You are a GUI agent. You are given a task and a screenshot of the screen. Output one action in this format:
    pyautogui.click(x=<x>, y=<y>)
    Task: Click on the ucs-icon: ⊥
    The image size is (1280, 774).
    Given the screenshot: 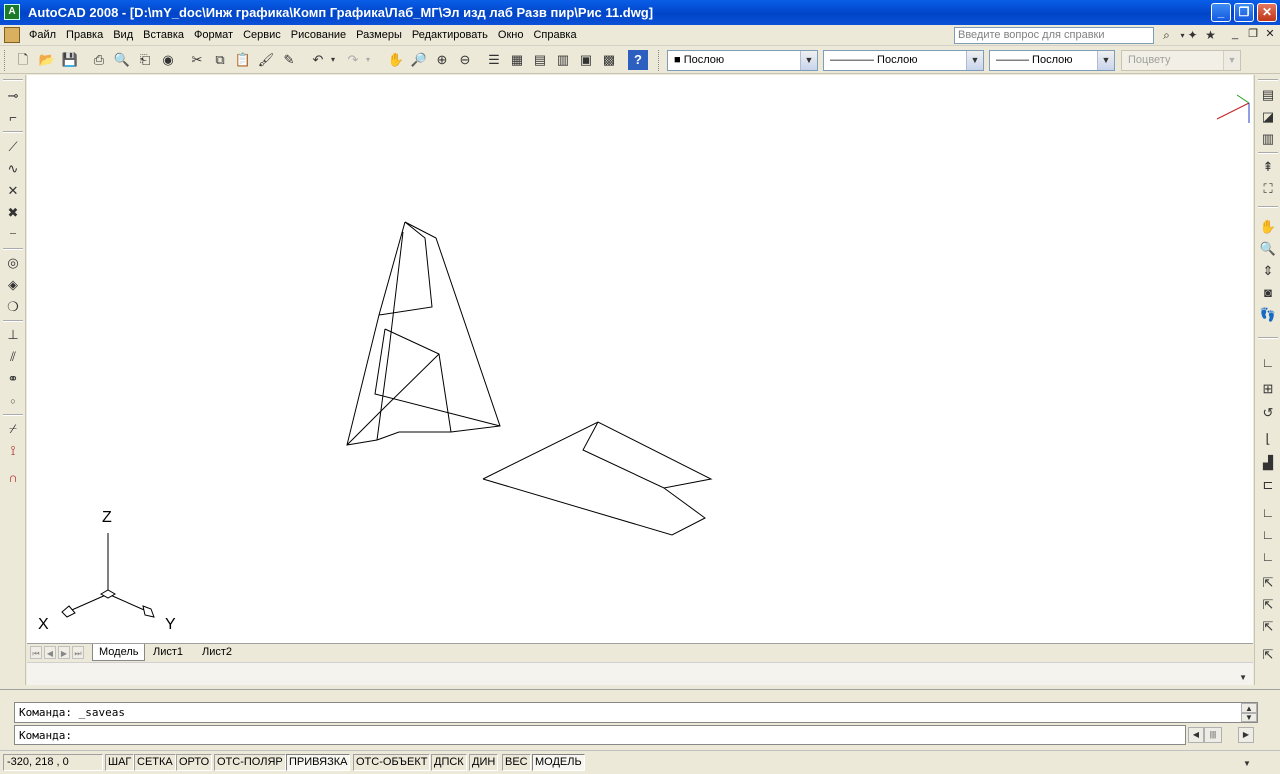 What is the action you would take?
    pyautogui.click(x=13, y=335)
    